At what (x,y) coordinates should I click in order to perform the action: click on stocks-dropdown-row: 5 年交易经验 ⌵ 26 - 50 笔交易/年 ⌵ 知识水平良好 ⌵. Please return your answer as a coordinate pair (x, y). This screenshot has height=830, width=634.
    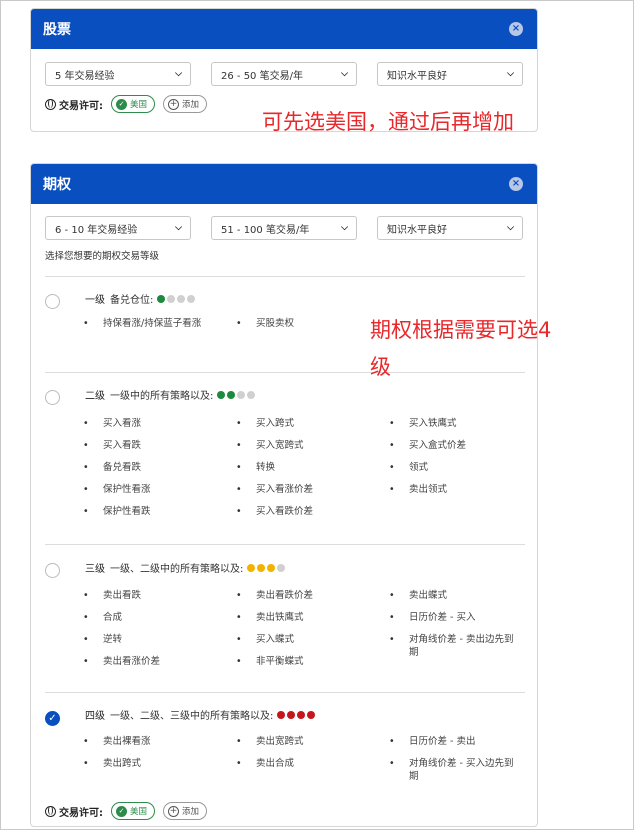
    Looking at the image, I should click on (284, 74).